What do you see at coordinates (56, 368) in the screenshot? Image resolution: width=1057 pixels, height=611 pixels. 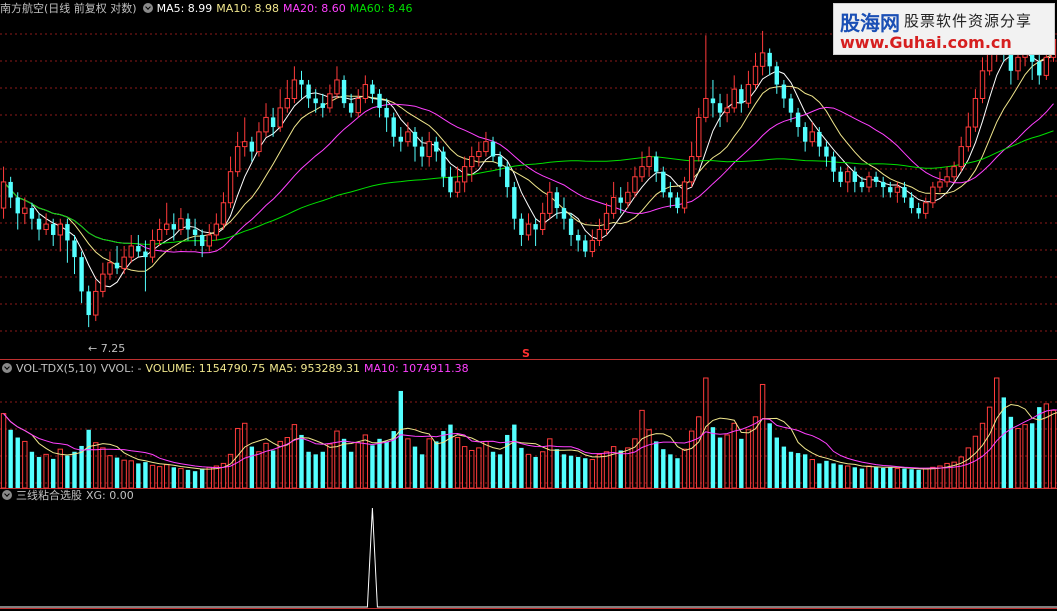 I see `volume-indicator-name: VOL-TDX(5,10)` at bounding box center [56, 368].